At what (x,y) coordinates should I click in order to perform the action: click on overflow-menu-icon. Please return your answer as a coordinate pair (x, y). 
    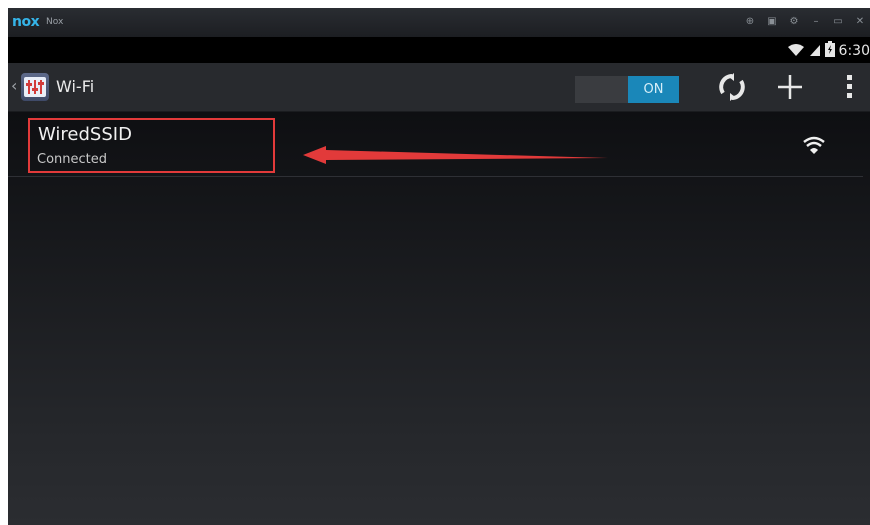
    Looking at the image, I should click on (850, 87).